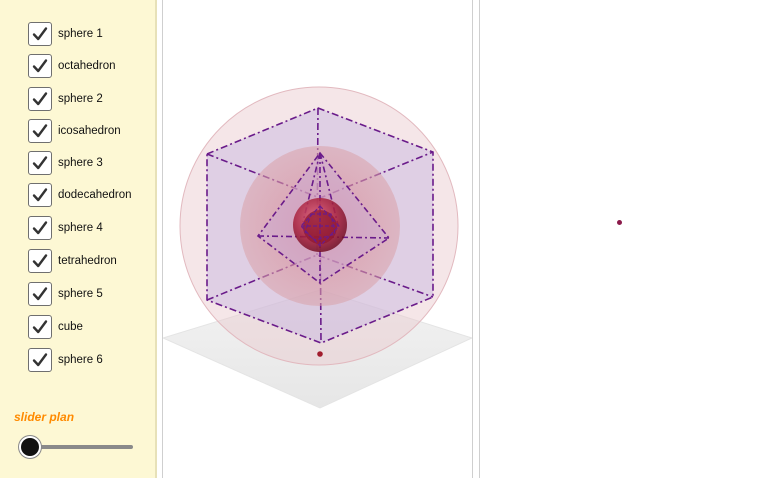  I want to click on point-2d, so click(619, 222).